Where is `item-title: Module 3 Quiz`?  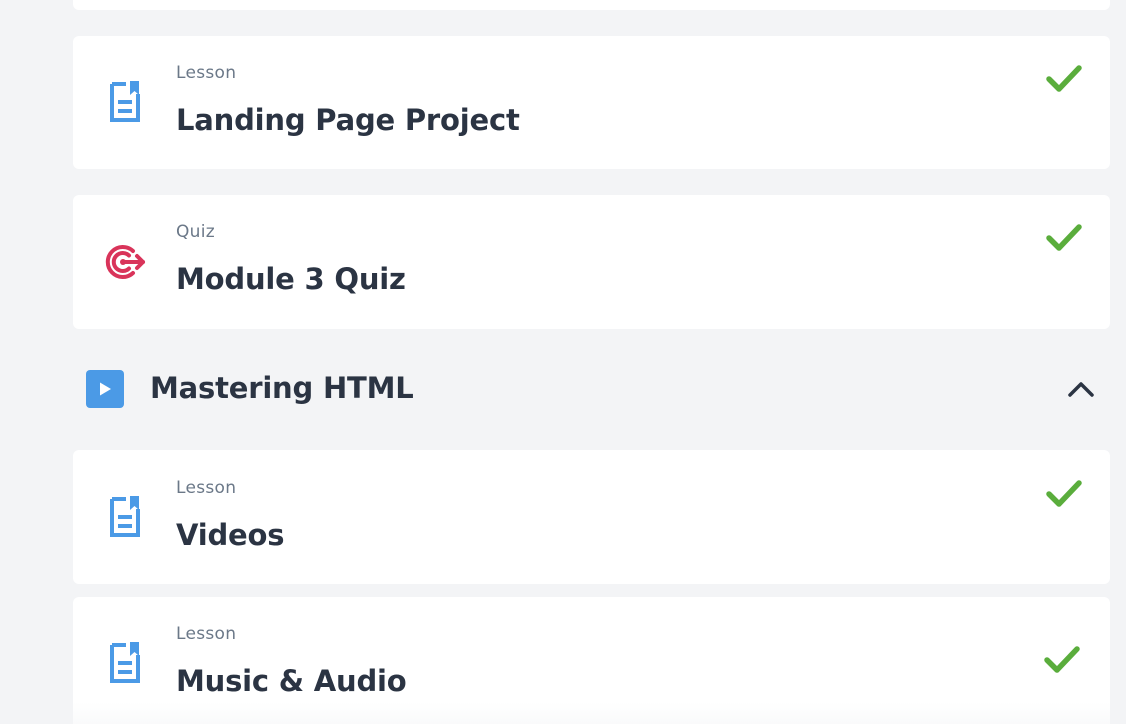
item-title: Module 3 Quiz is located at coordinates (291, 279).